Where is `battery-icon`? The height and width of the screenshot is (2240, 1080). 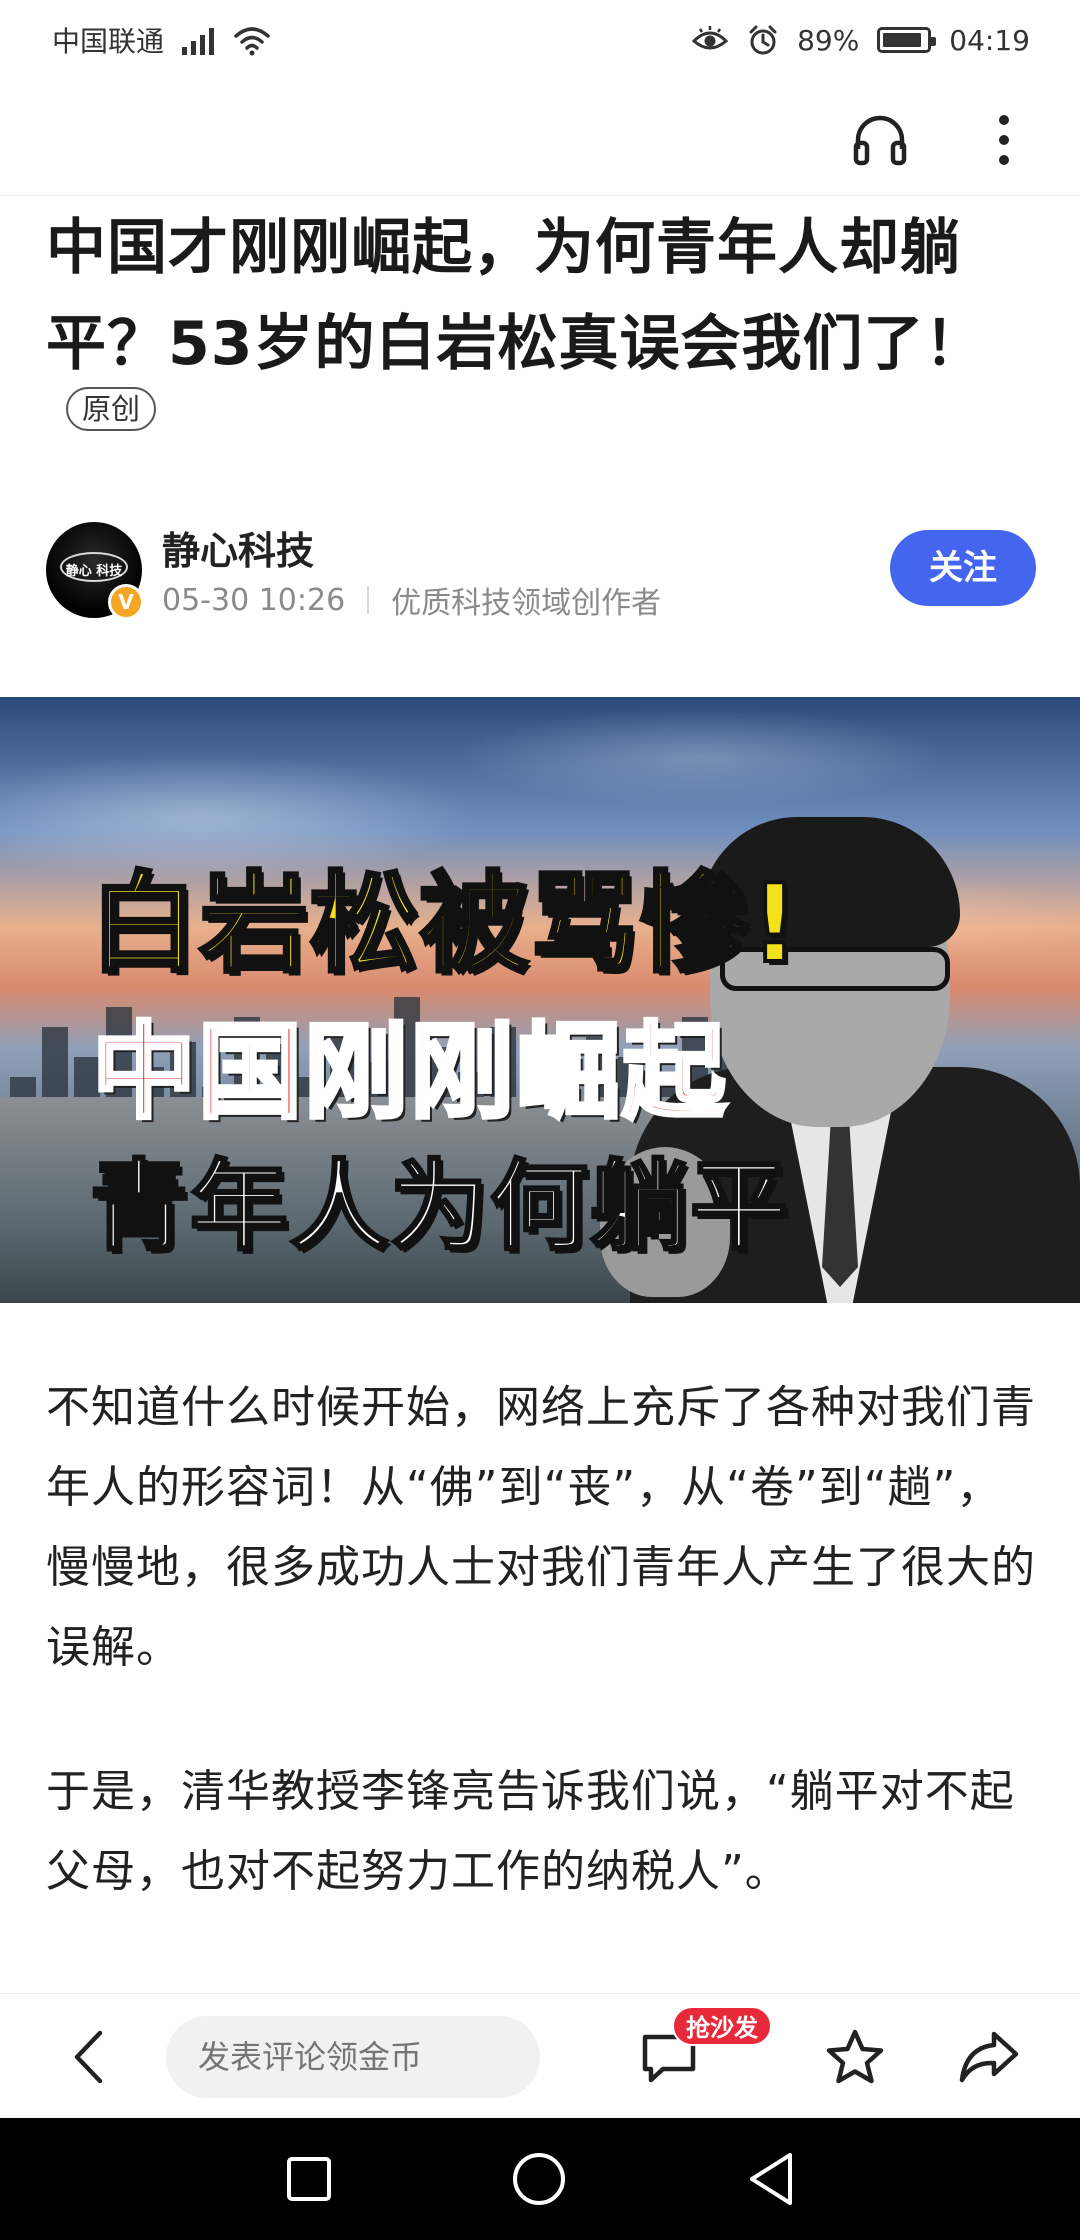
battery-icon is located at coordinates (907, 40).